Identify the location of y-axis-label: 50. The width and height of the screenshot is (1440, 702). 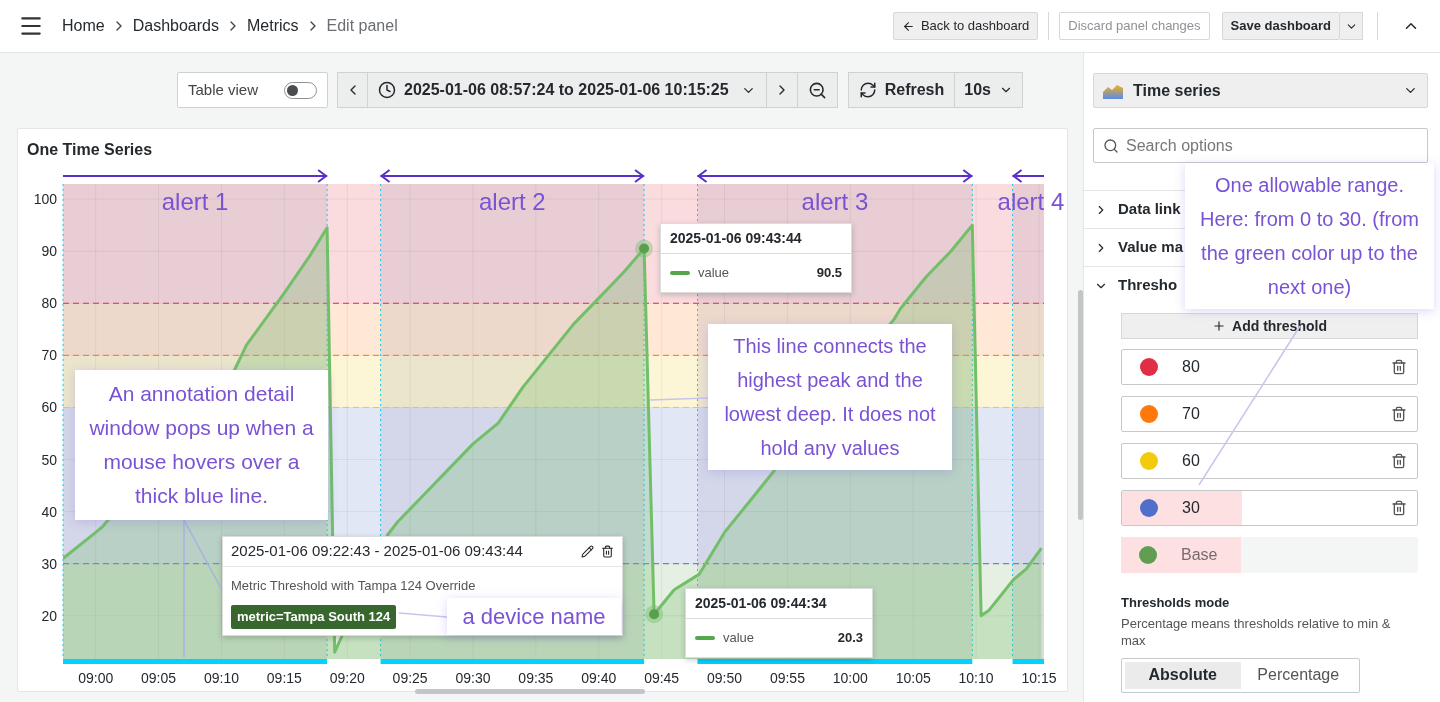
(49, 459).